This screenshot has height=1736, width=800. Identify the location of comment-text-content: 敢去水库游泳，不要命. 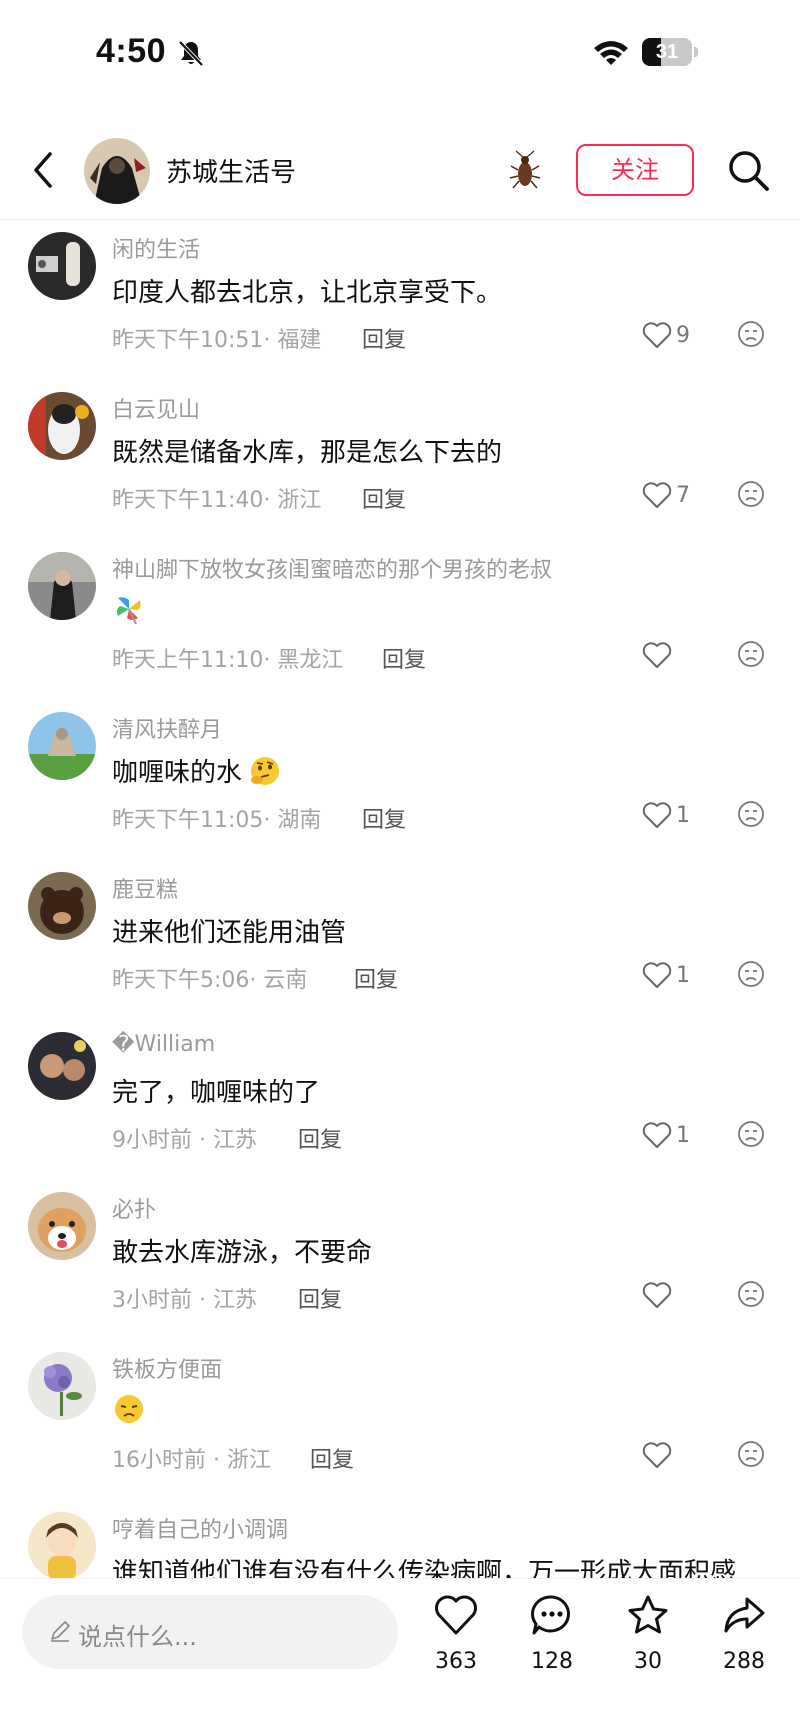
(242, 1253).